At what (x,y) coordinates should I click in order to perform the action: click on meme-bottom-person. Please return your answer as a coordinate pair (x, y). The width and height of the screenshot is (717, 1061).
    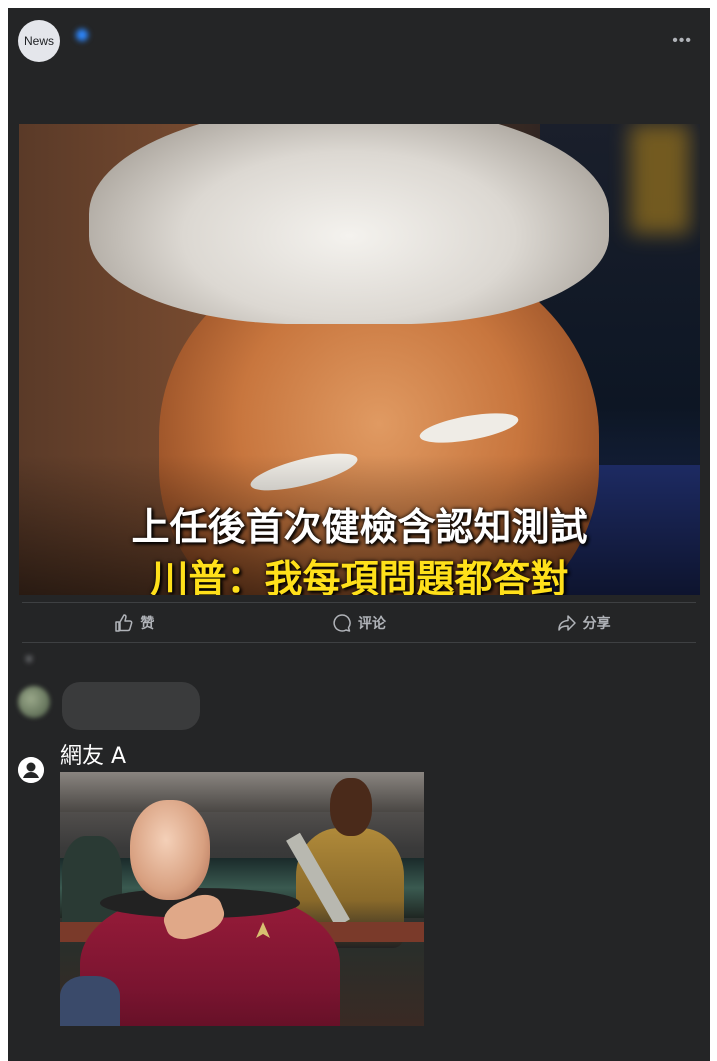
    Looking at the image, I should click on (90, 1001).